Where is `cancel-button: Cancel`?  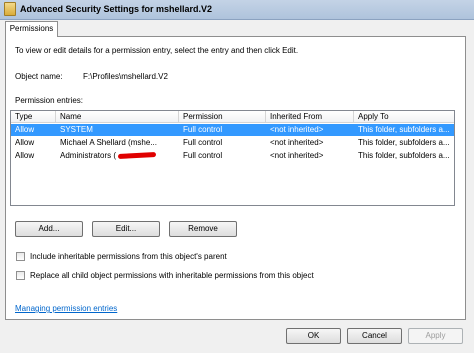
cancel-button: Cancel is located at coordinates (374, 336).